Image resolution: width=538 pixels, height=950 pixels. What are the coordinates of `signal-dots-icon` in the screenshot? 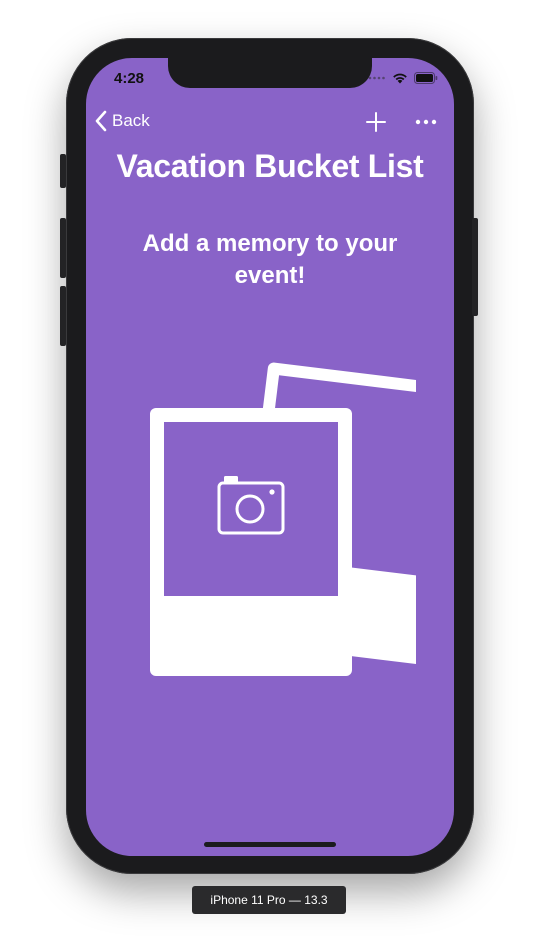 It's located at (376, 78).